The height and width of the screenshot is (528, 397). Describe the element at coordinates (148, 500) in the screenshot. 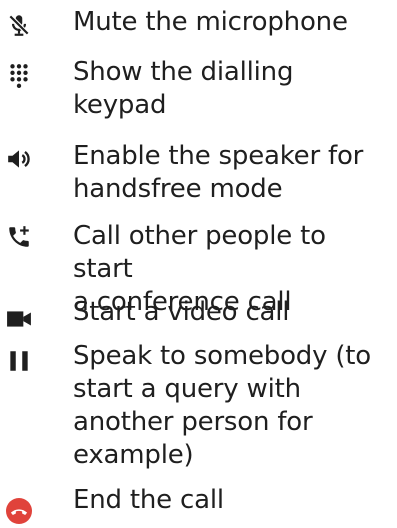

I see `legend-label: End the call` at that location.